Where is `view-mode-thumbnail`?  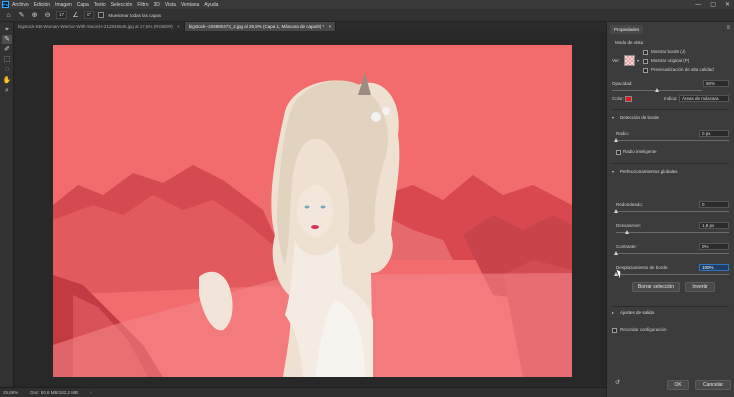 view-mode-thumbnail is located at coordinates (629, 60).